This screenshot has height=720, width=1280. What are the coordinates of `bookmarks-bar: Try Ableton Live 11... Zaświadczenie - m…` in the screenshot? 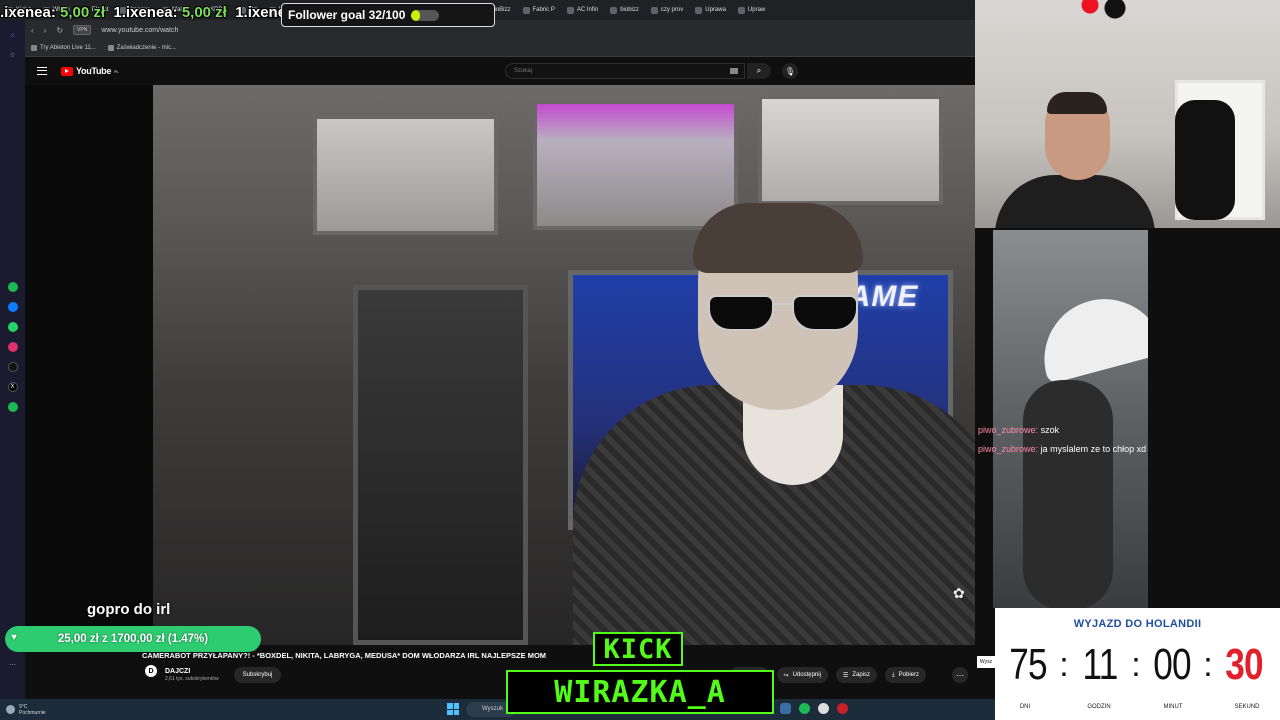 It's located at (500, 48).